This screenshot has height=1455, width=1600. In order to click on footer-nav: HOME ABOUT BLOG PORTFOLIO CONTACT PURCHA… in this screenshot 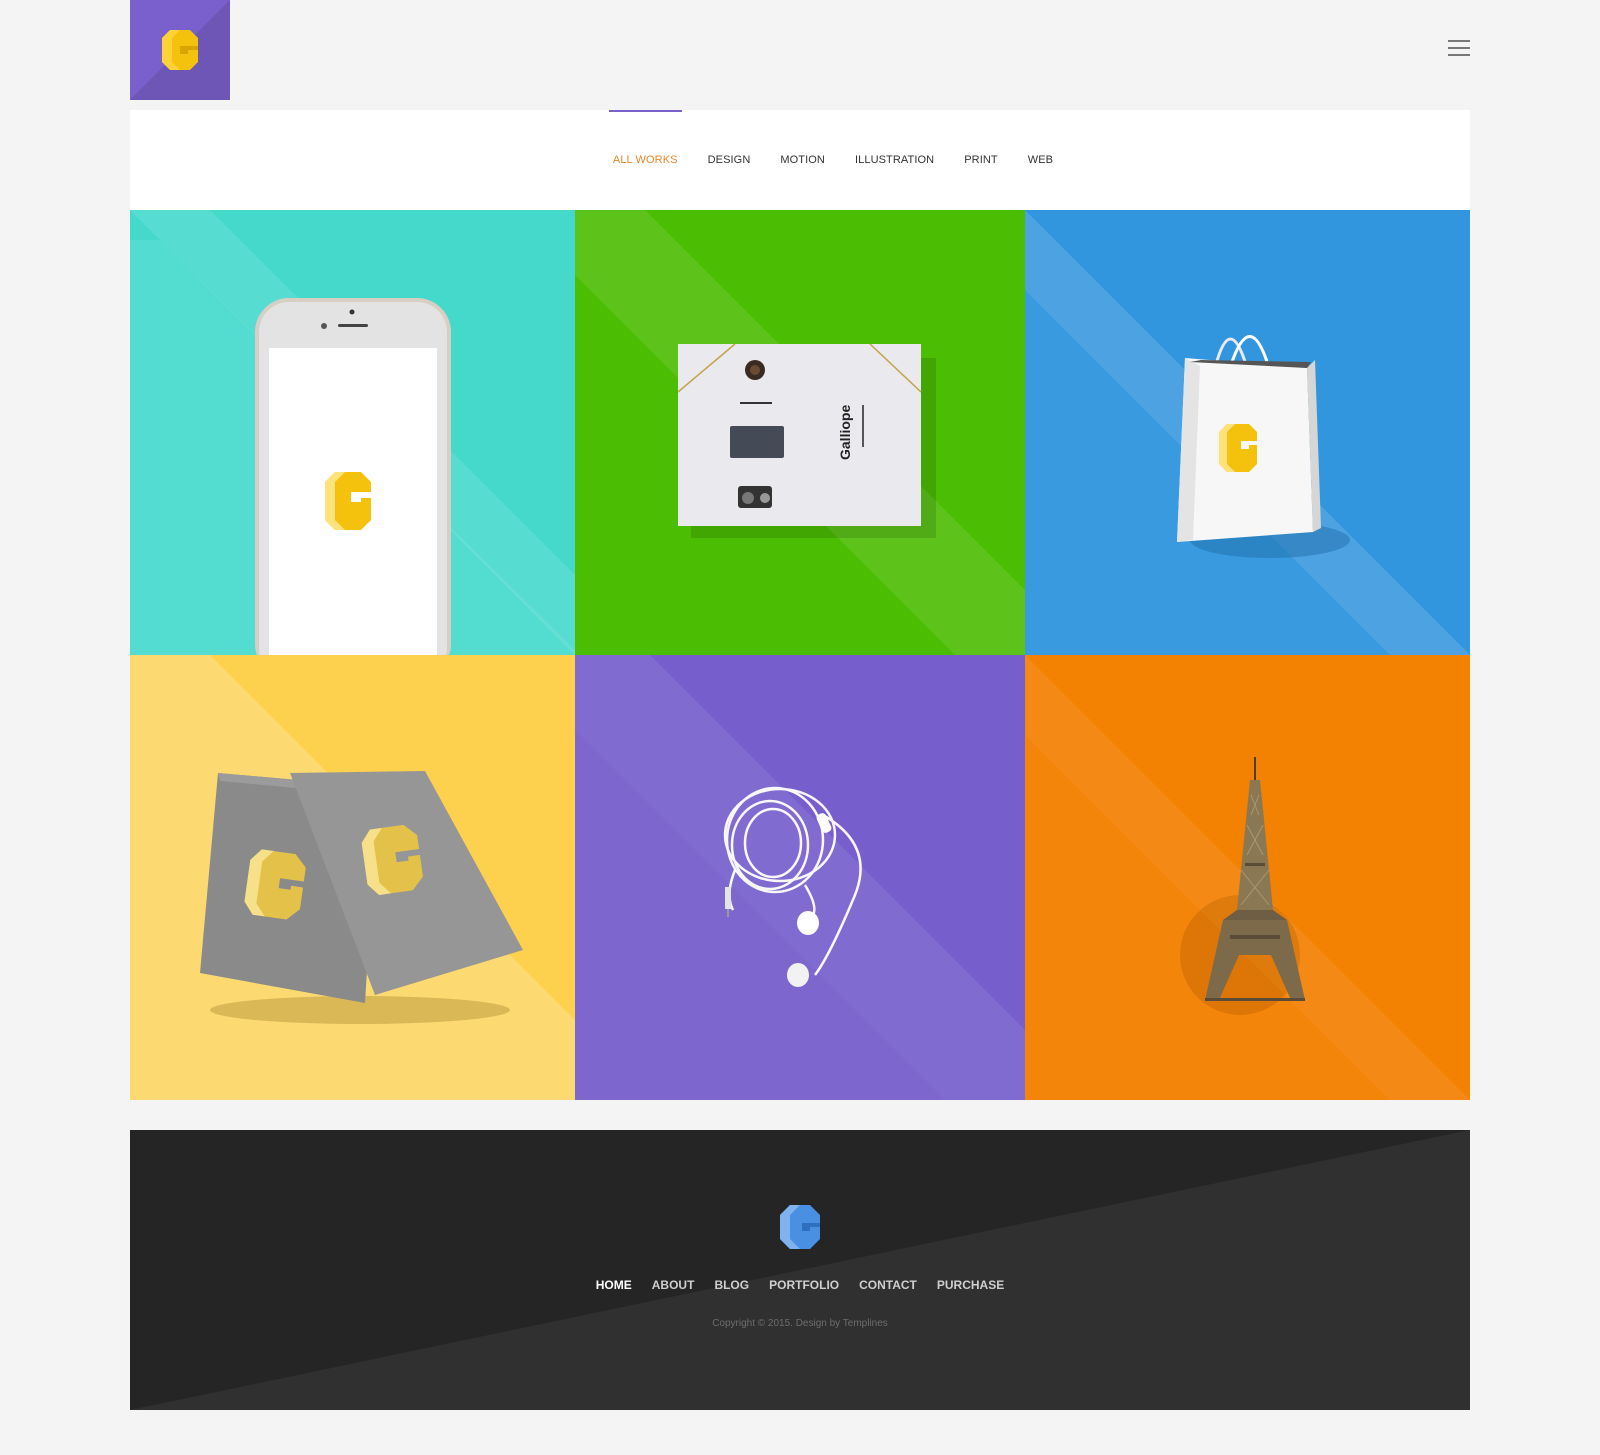, I will do `click(800, 1285)`.